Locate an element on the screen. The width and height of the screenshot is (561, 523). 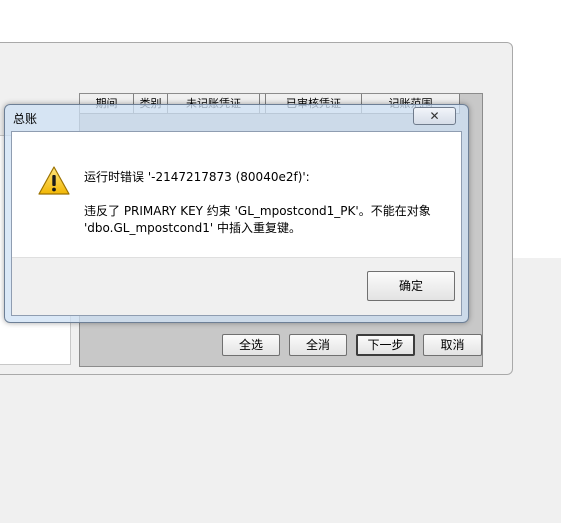
dialog-footer: 确定 is located at coordinates (236, 286).